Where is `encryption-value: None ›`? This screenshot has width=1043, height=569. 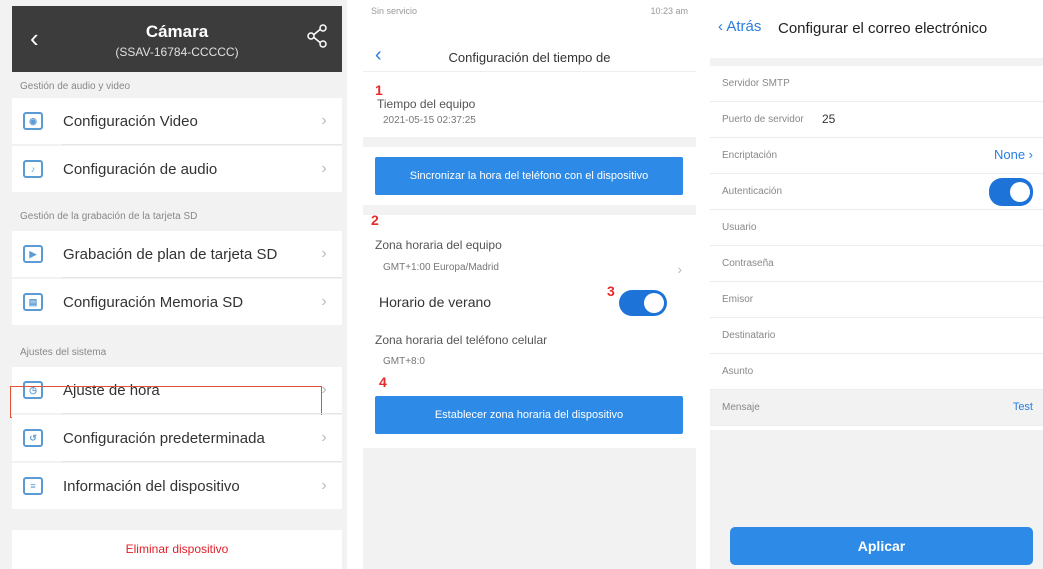 encryption-value: None › is located at coordinates (1013, 154).